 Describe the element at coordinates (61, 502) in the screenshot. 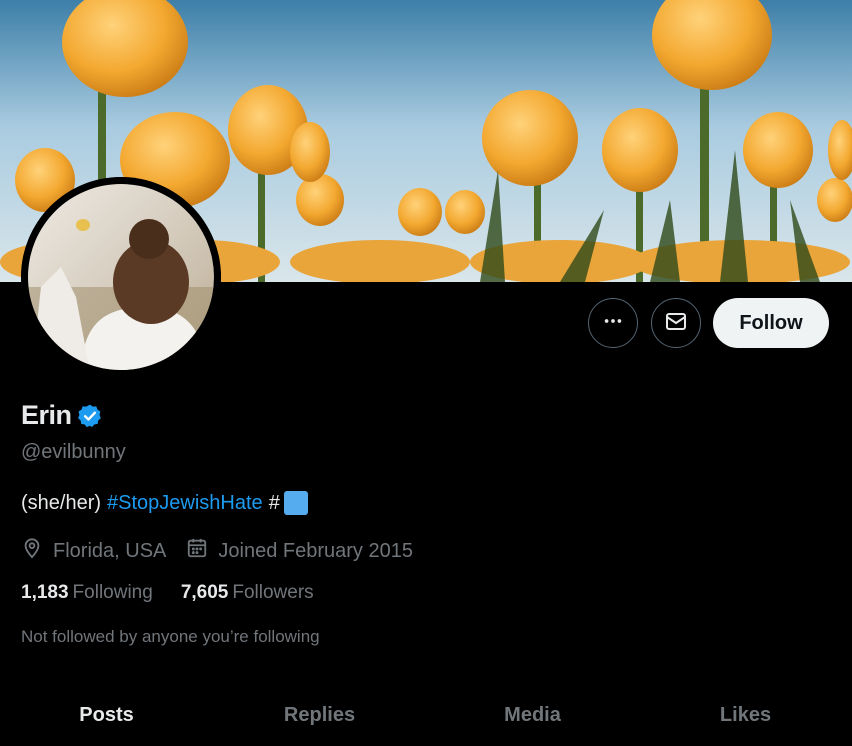

I see `bio-text: (she/her)` at that location.